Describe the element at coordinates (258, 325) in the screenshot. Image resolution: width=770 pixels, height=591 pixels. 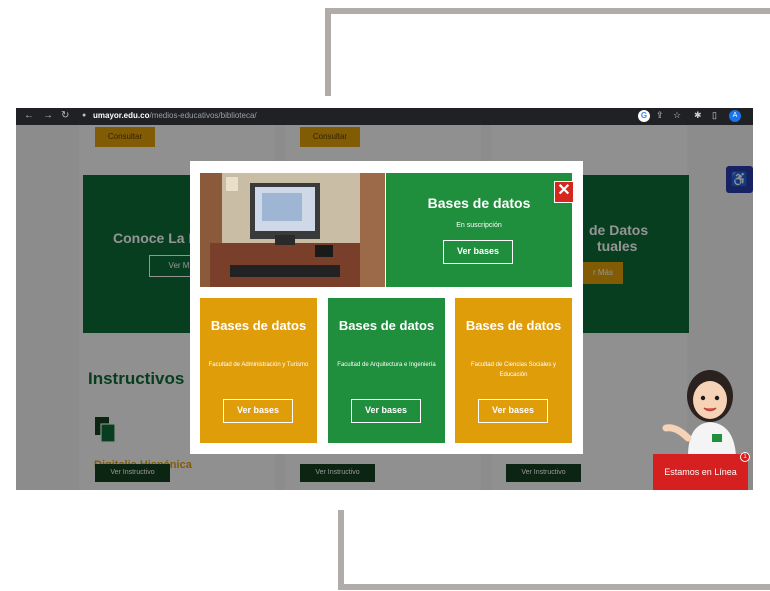
I see `card-administracion-title: Bases de datos` at that location.